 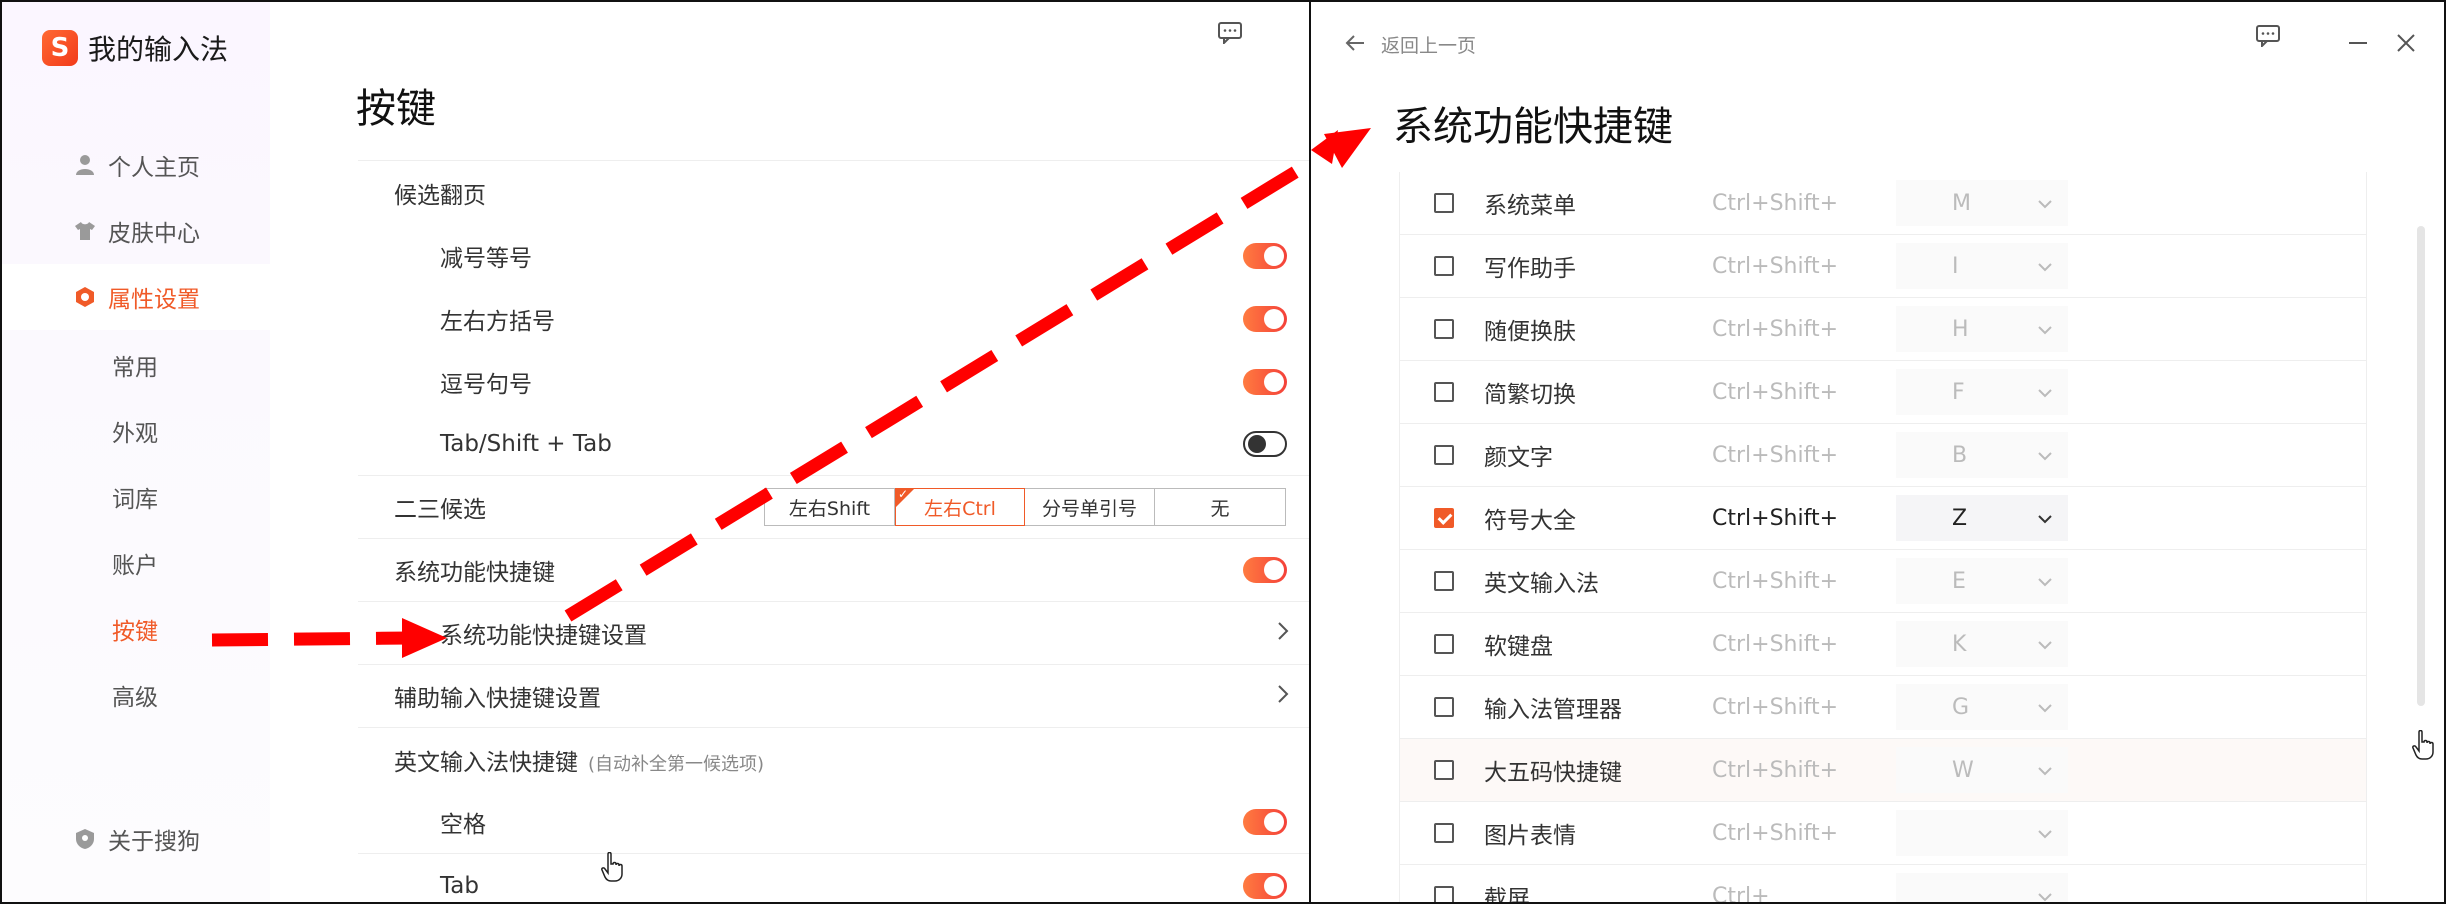 What do you see at coordinates (136, 365) in the screenshot?
I see `sub-item-common: 常用` at bounding box center [136, 365].